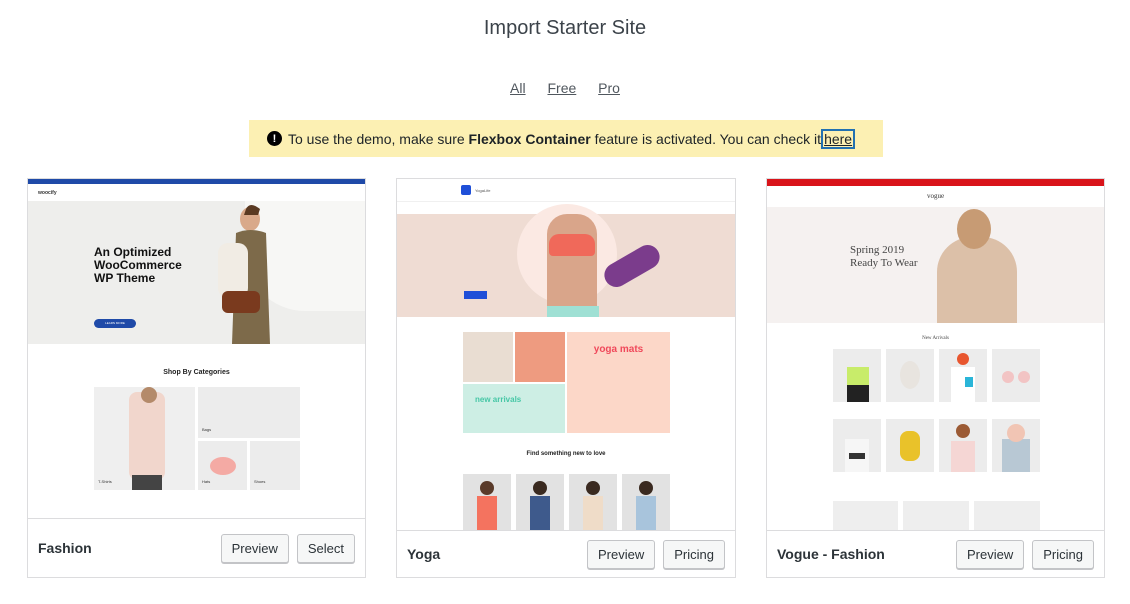  Describe the element at coordinates (206, 481) in the screenshot. I see `category-label: Hats` at that location.